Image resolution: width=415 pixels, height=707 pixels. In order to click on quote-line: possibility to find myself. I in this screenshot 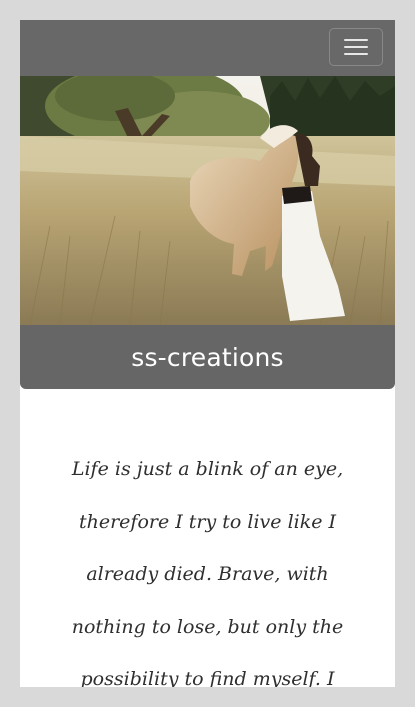, I will do `click(207, 677)`.